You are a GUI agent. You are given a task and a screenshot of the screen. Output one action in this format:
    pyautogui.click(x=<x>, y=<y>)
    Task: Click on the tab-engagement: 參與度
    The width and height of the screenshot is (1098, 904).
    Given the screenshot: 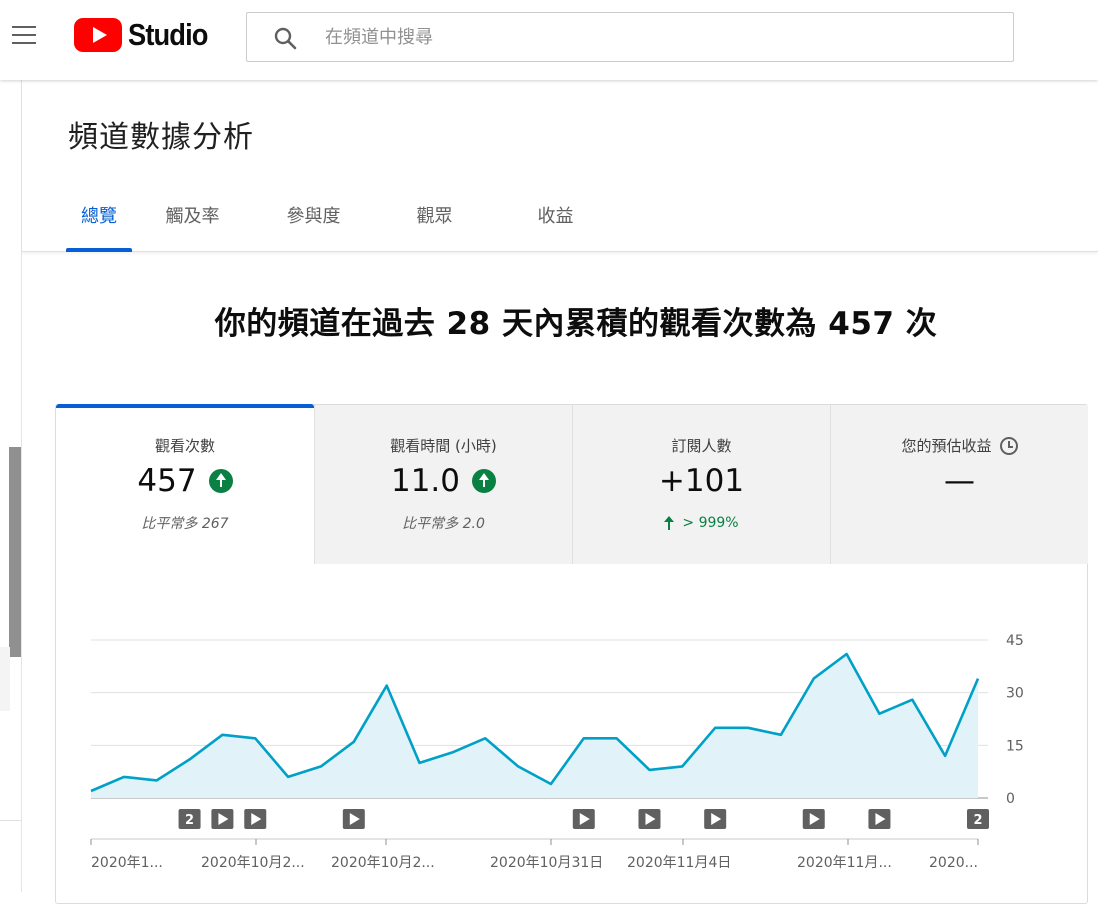 What is the action you would take?
    pyautogui.click(x=313, y=225)
    